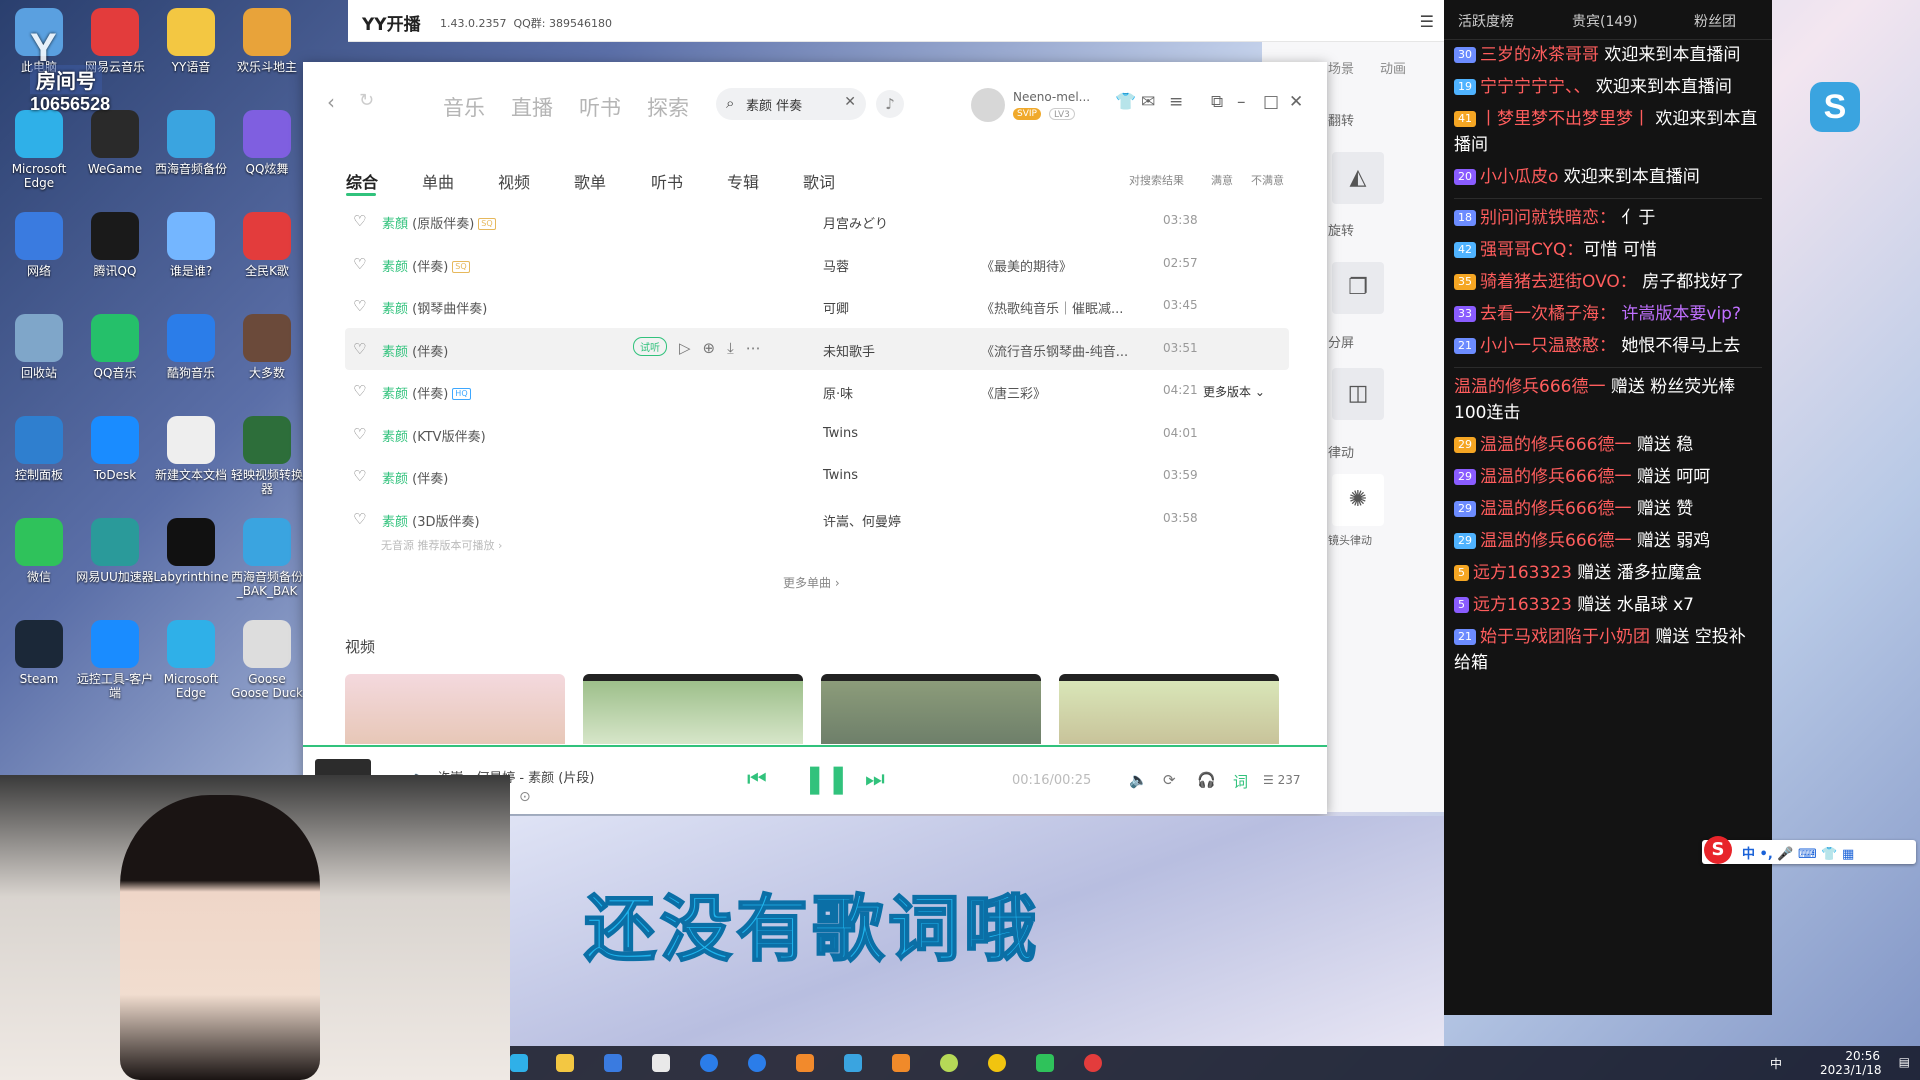 The width and height of the screenshot is (1920, 1080). Describe the element at coordinates (1296, 102) in the screenshot. I see `close-icon: ✕` at that location.